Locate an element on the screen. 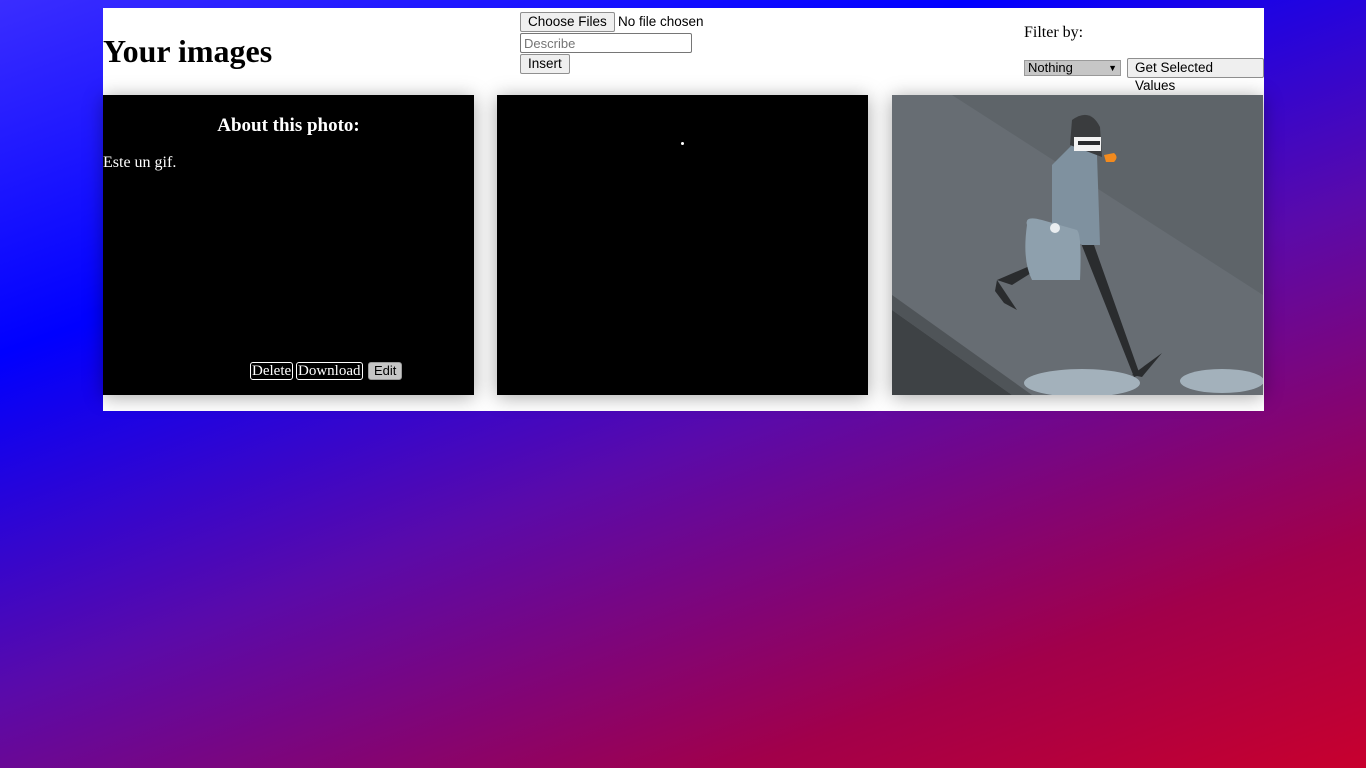  edit-button: Edit is located at coordinates (385, 371).